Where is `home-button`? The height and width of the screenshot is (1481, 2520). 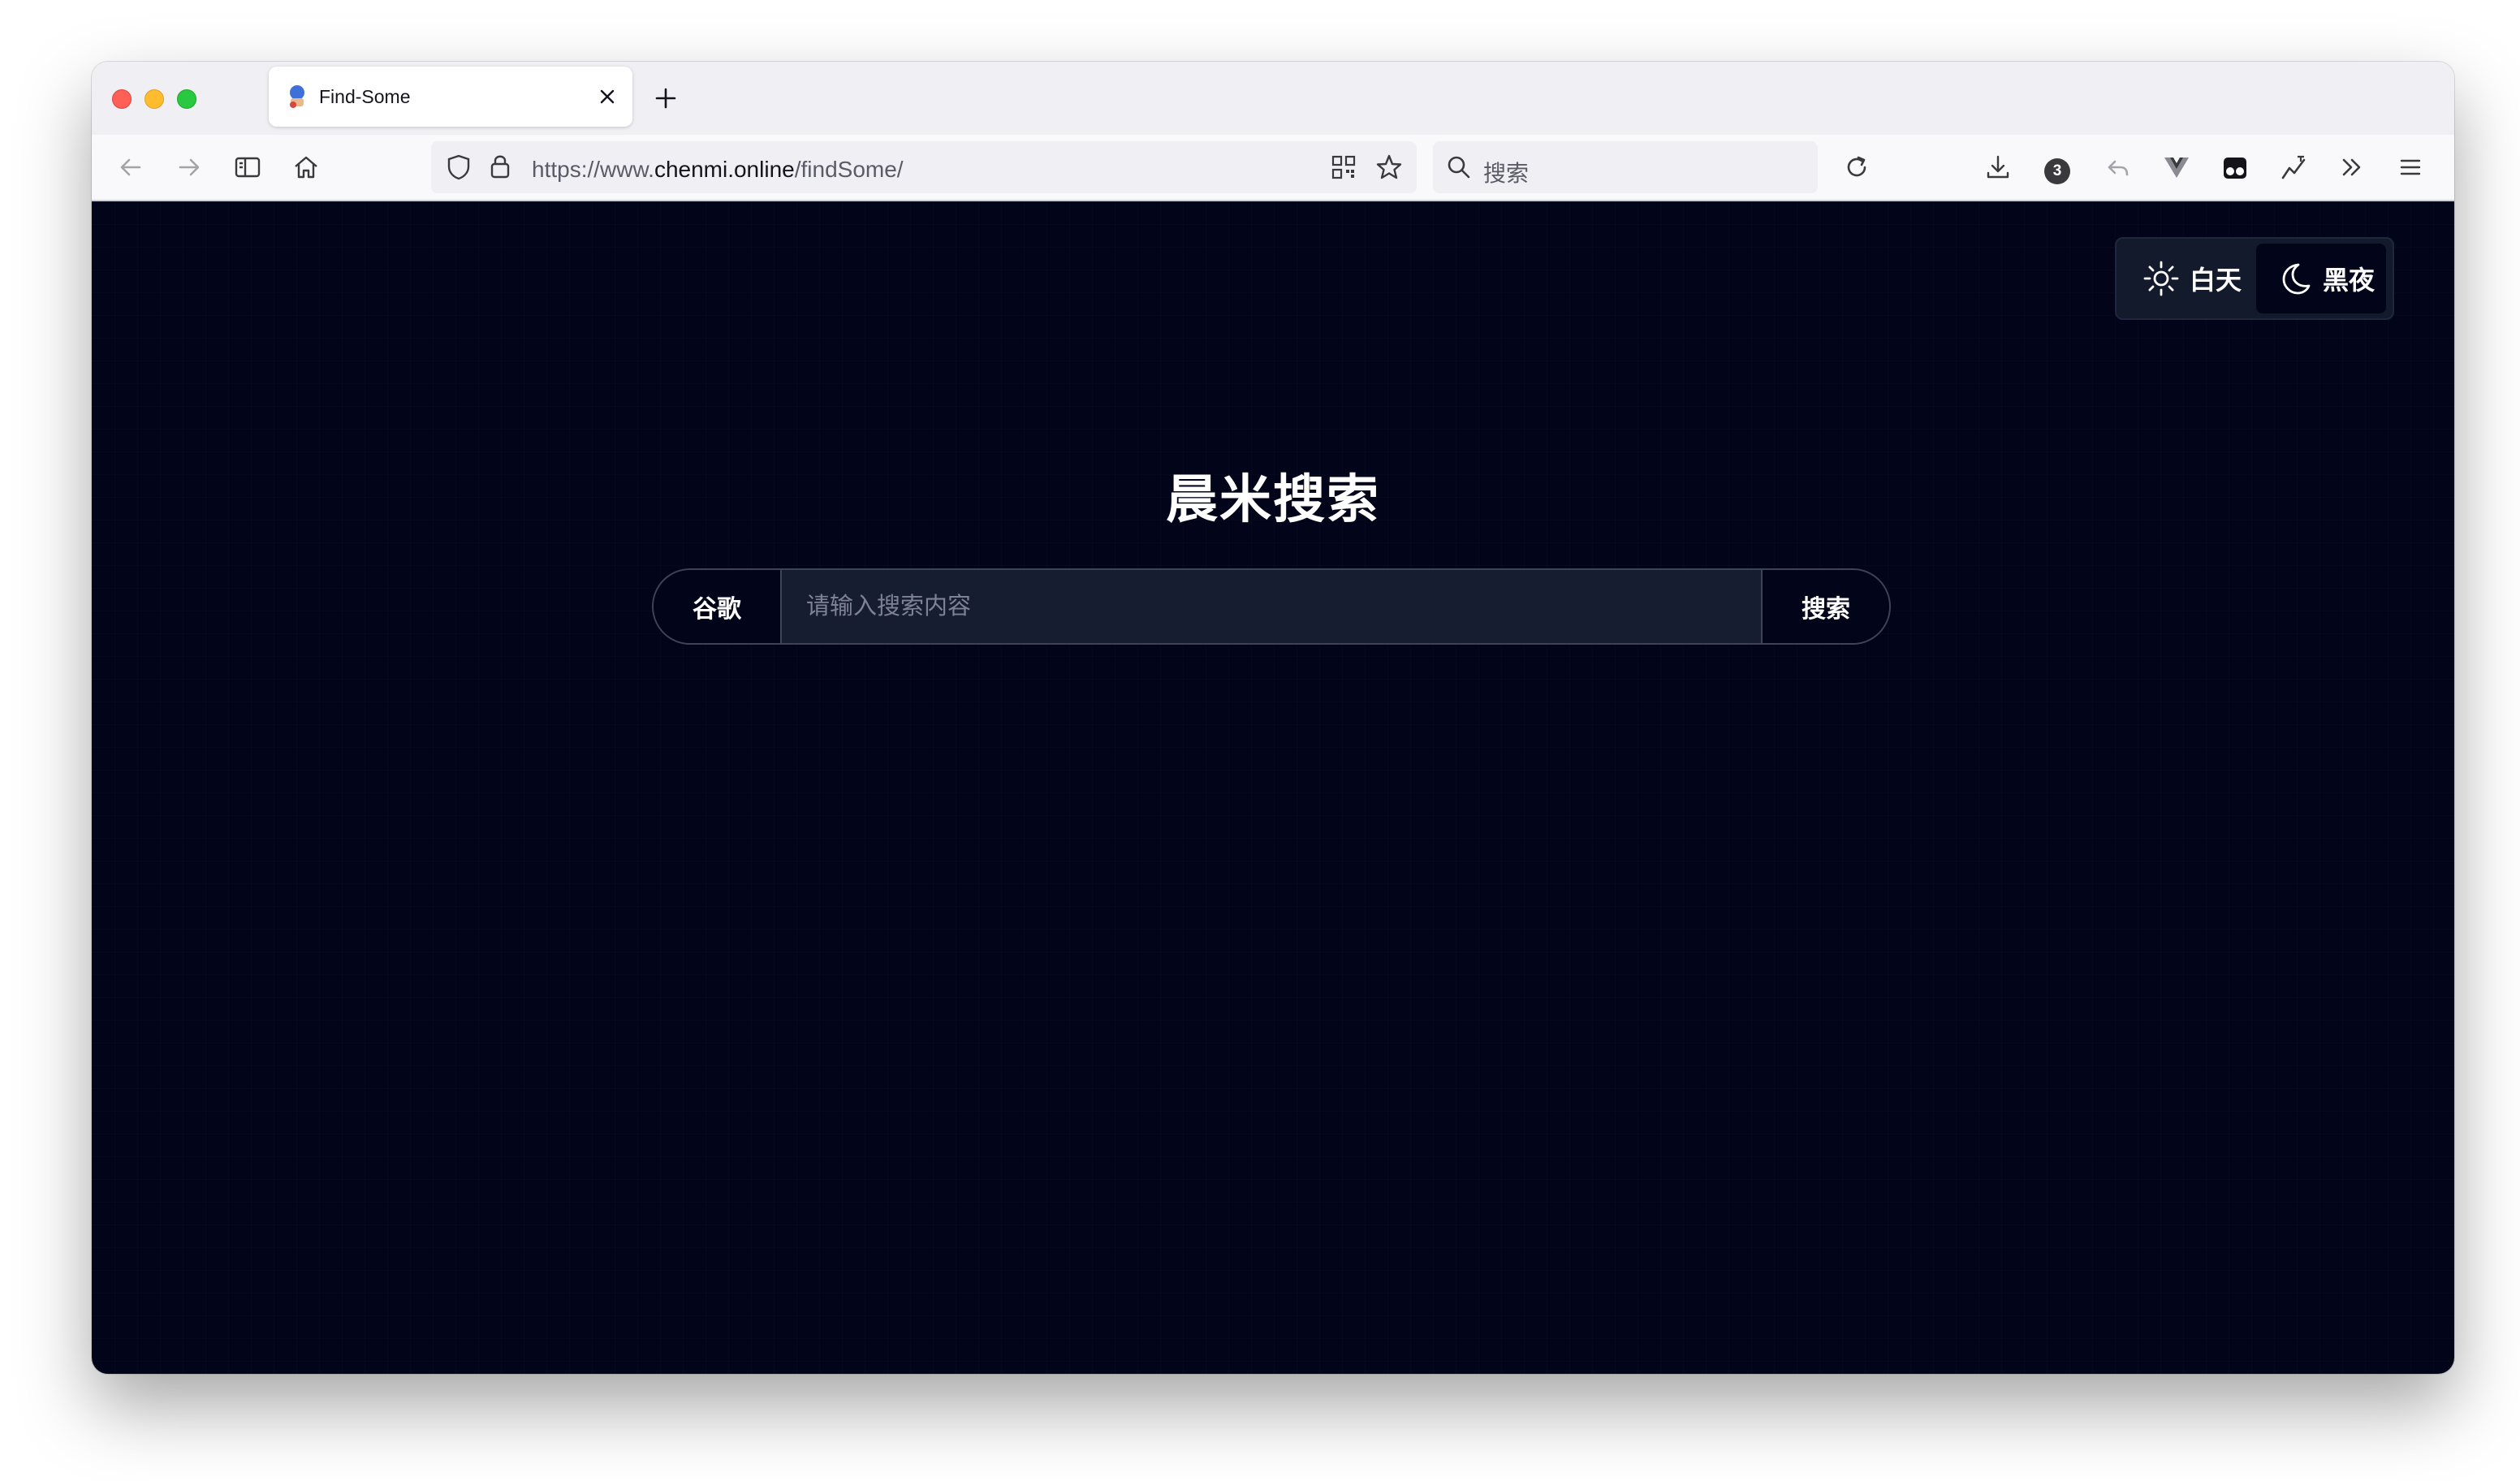 home-button is located at coordinates (306, 167).